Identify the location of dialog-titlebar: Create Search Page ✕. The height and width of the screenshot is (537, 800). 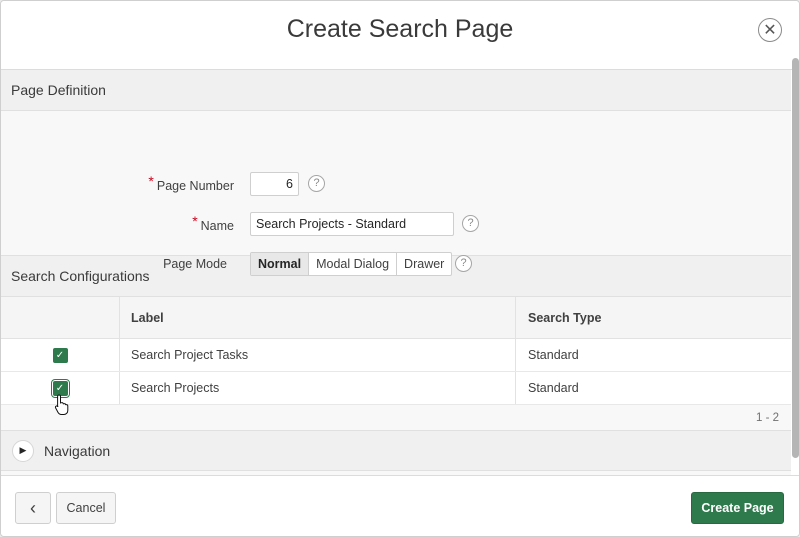
(400, 35).